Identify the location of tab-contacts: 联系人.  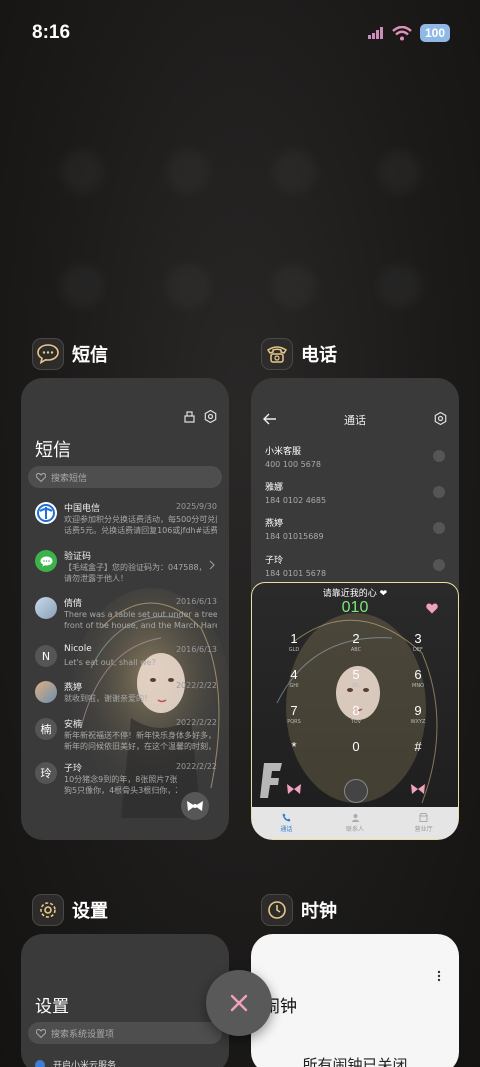
(355, 823).